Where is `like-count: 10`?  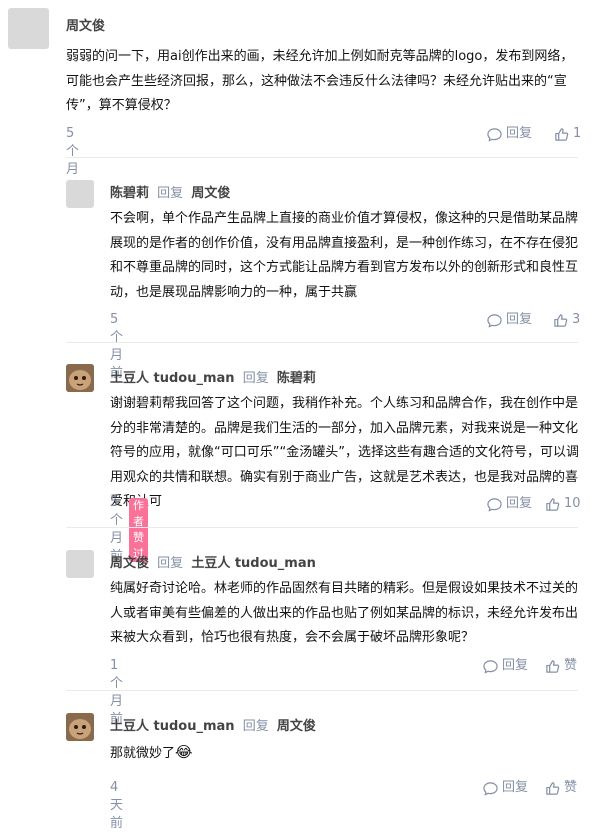 like-count: 10 is located at coordinates (572, 503).